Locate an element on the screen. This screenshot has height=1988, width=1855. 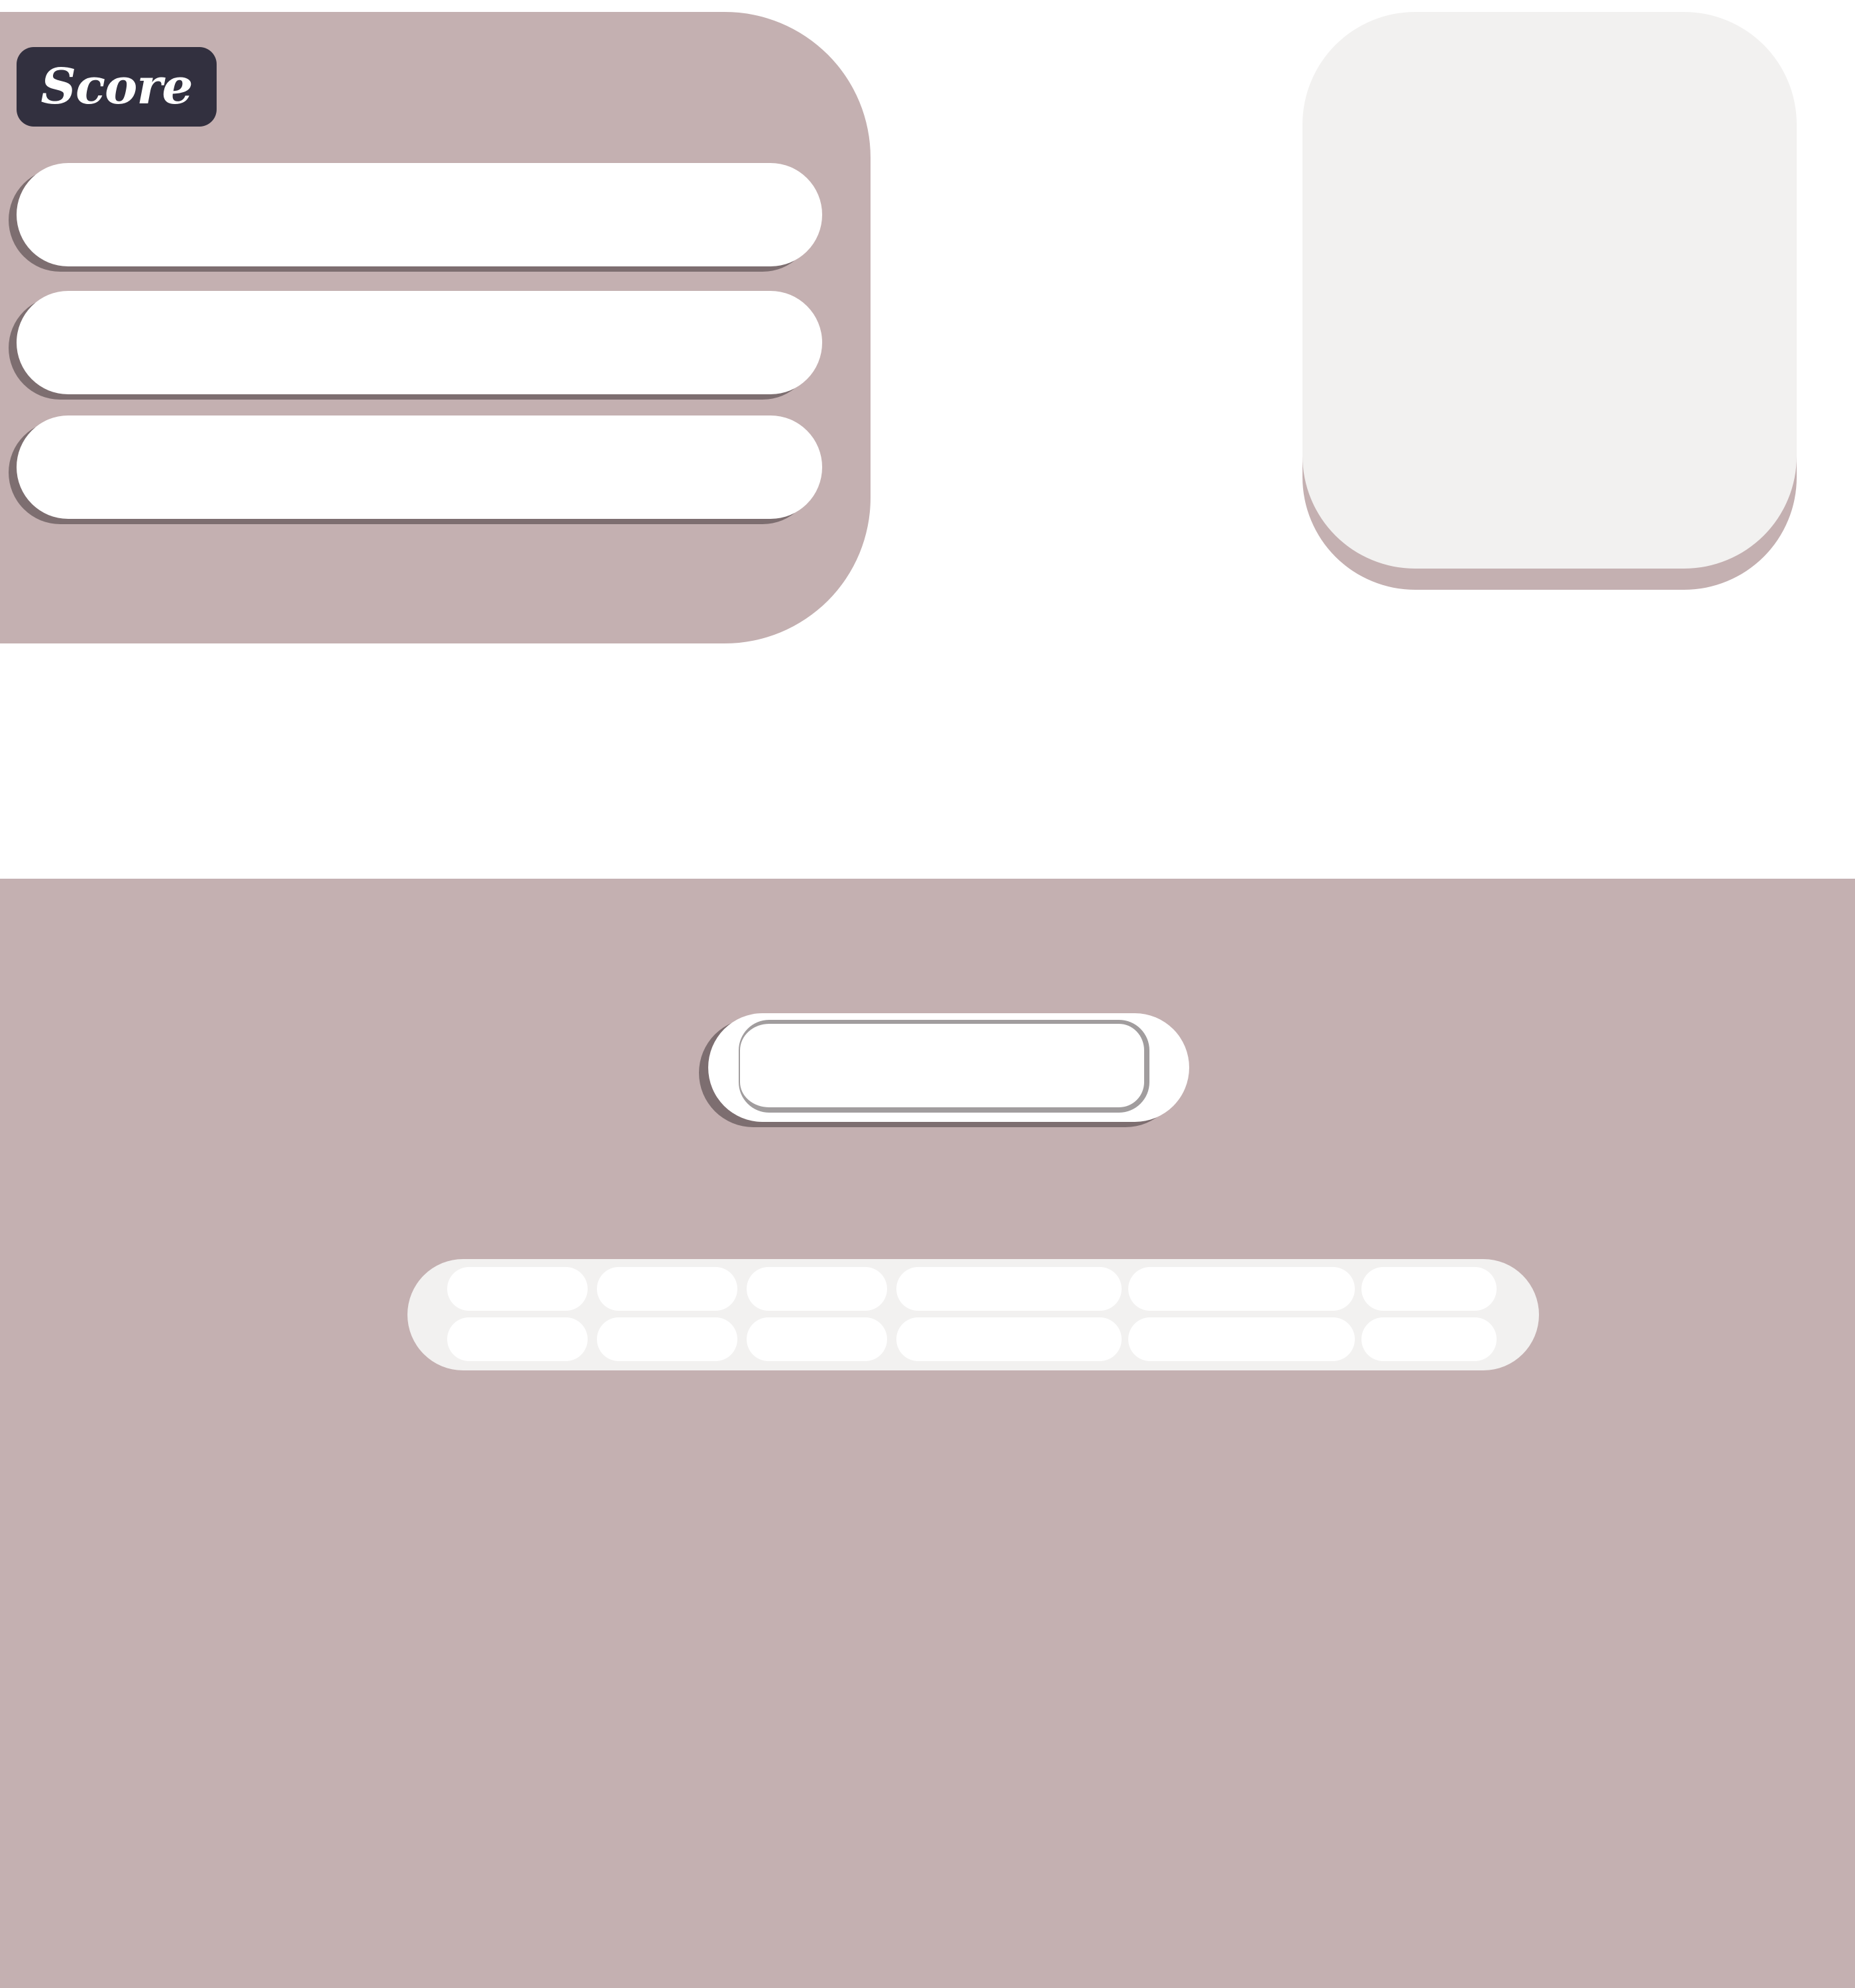
word-input-frame is located at coordinates (948, 1067).